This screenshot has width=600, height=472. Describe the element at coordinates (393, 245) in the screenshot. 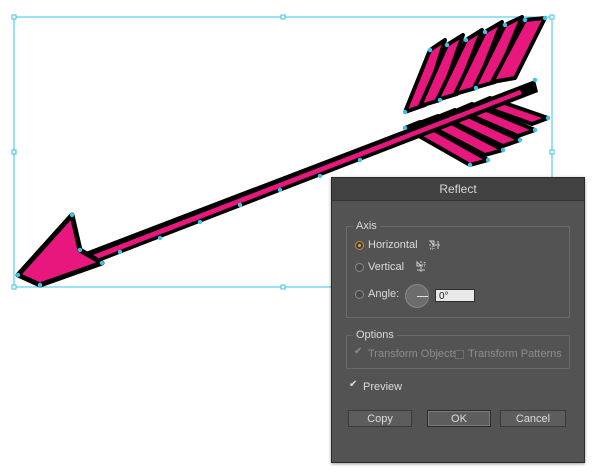

I see `radio-horizontal-label: Horizontal` at that location.